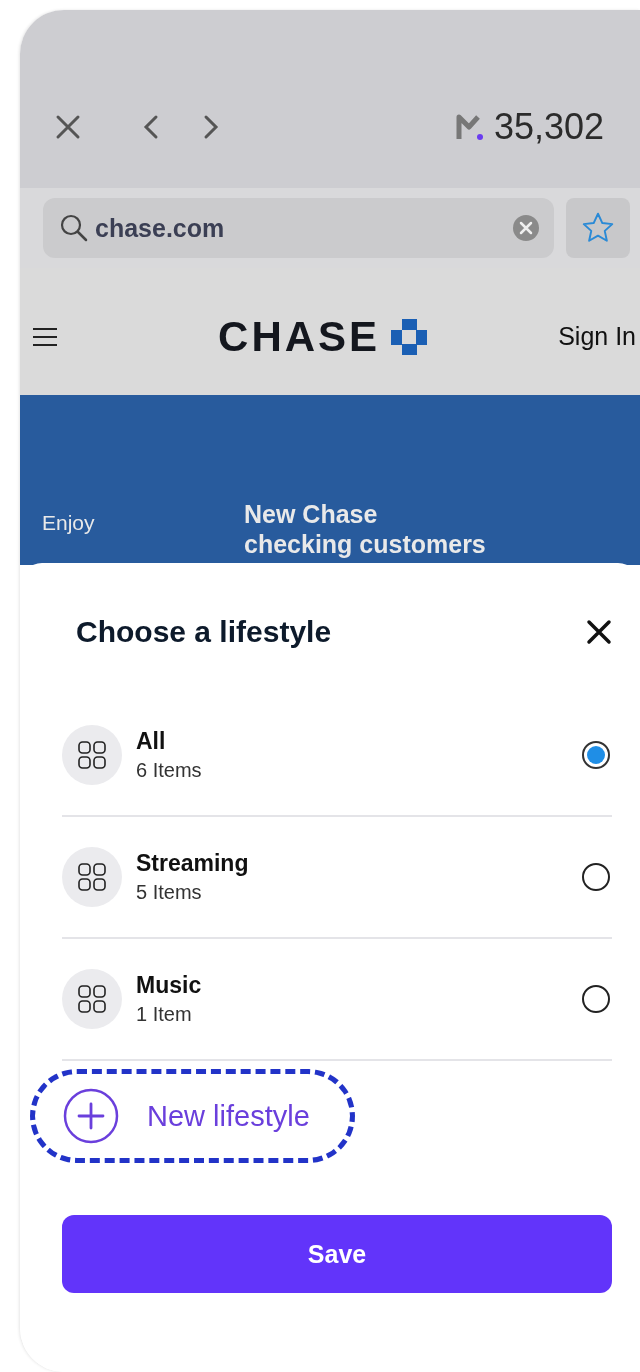 This screenshot has width=640, height=1372. I want to click on option-count: 1 Item, so click(164, 1014).